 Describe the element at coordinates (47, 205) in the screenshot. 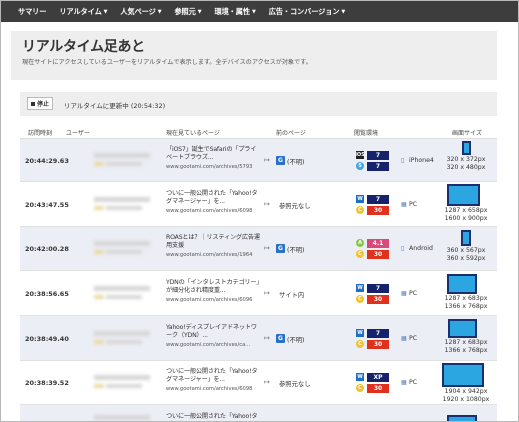

I see `visit-time: 20:43:47.55` at that location.